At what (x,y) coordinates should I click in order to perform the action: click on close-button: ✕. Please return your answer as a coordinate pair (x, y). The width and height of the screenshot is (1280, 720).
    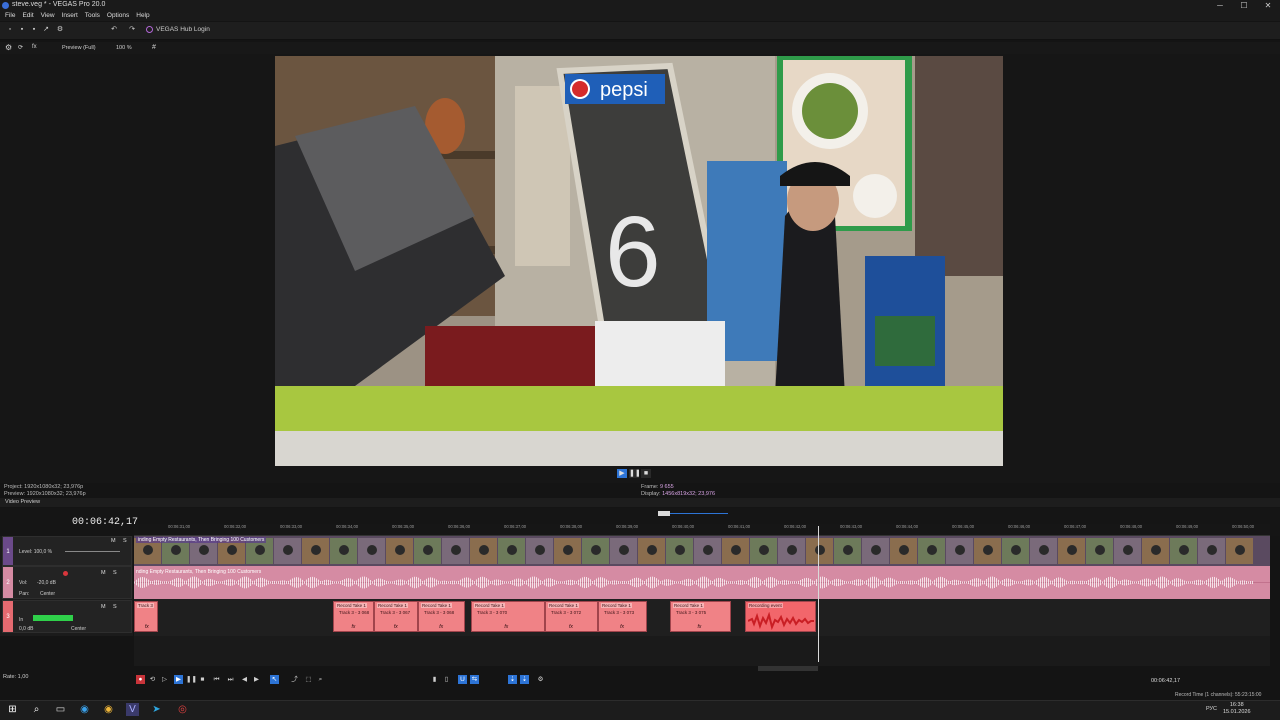
    Looking at the image, I should click on (1268, 5).